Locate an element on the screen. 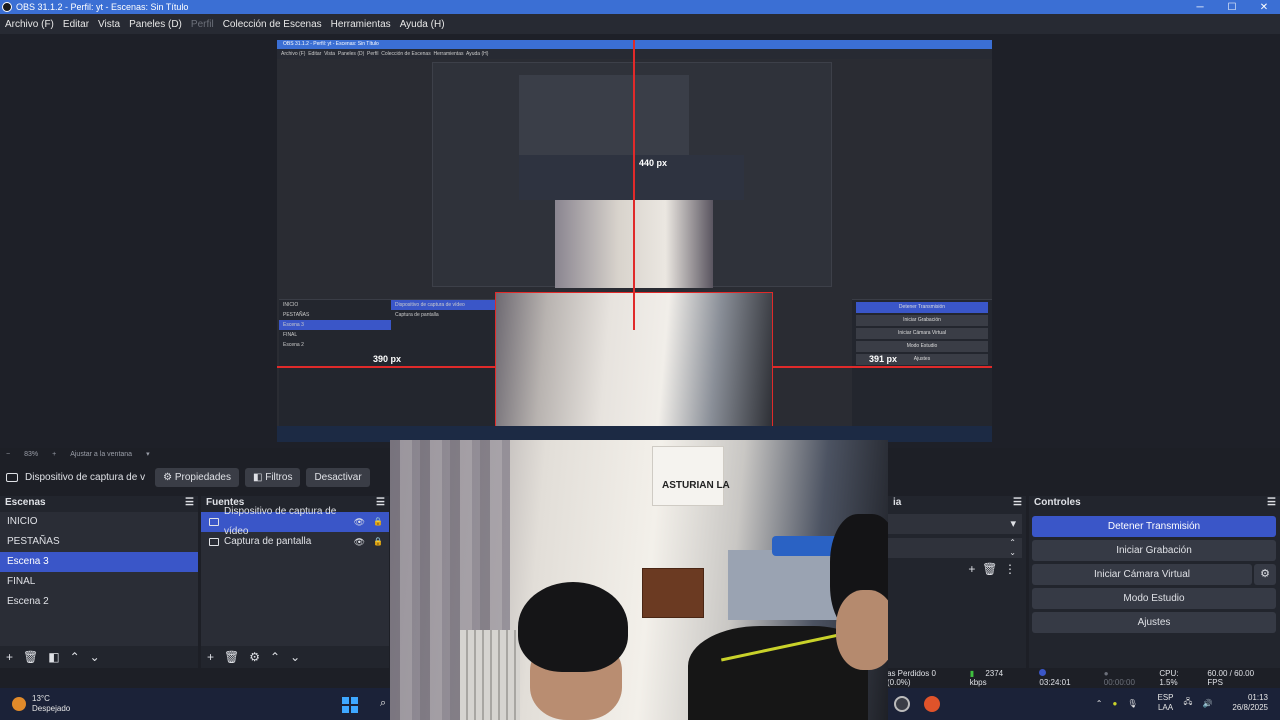  transition-select: ▾ is located at coordinates (955, 524).